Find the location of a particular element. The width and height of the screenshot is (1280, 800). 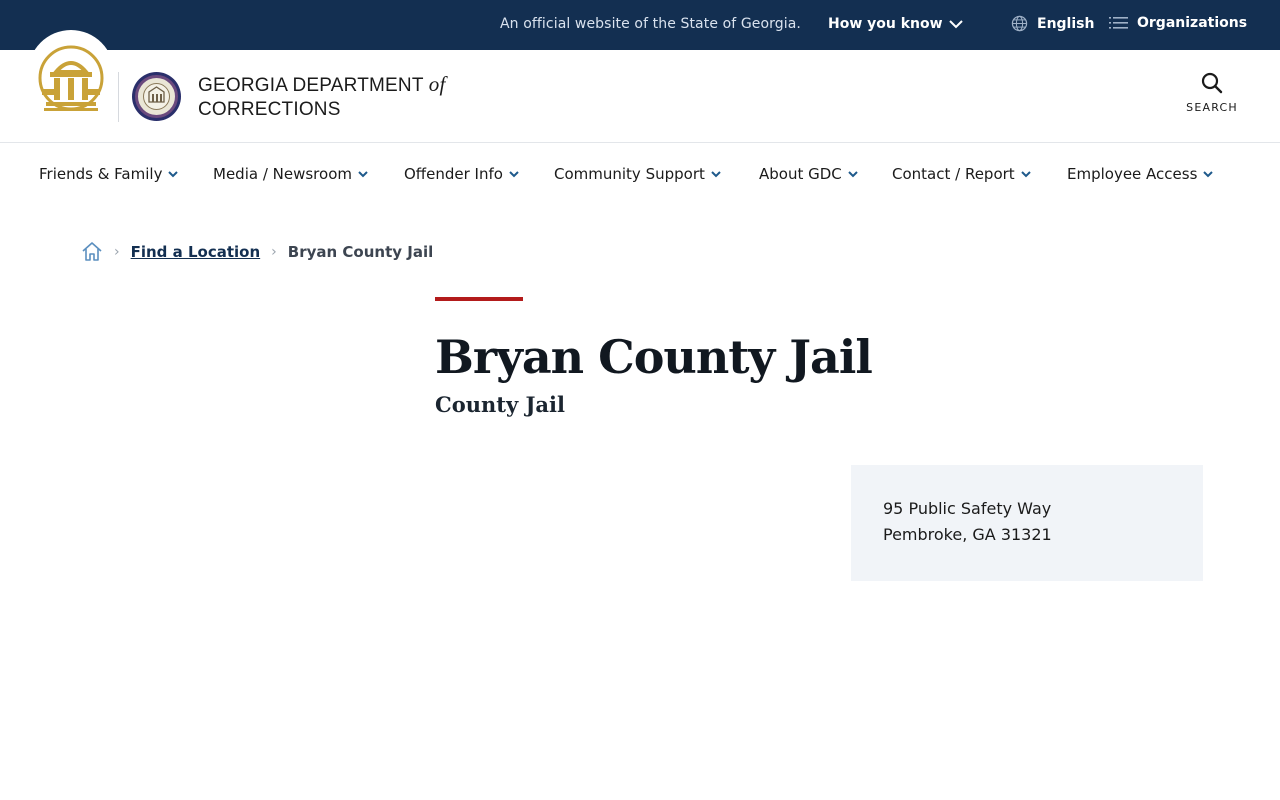

page-subtitle: County Jail is located at coordinates (500, 404).